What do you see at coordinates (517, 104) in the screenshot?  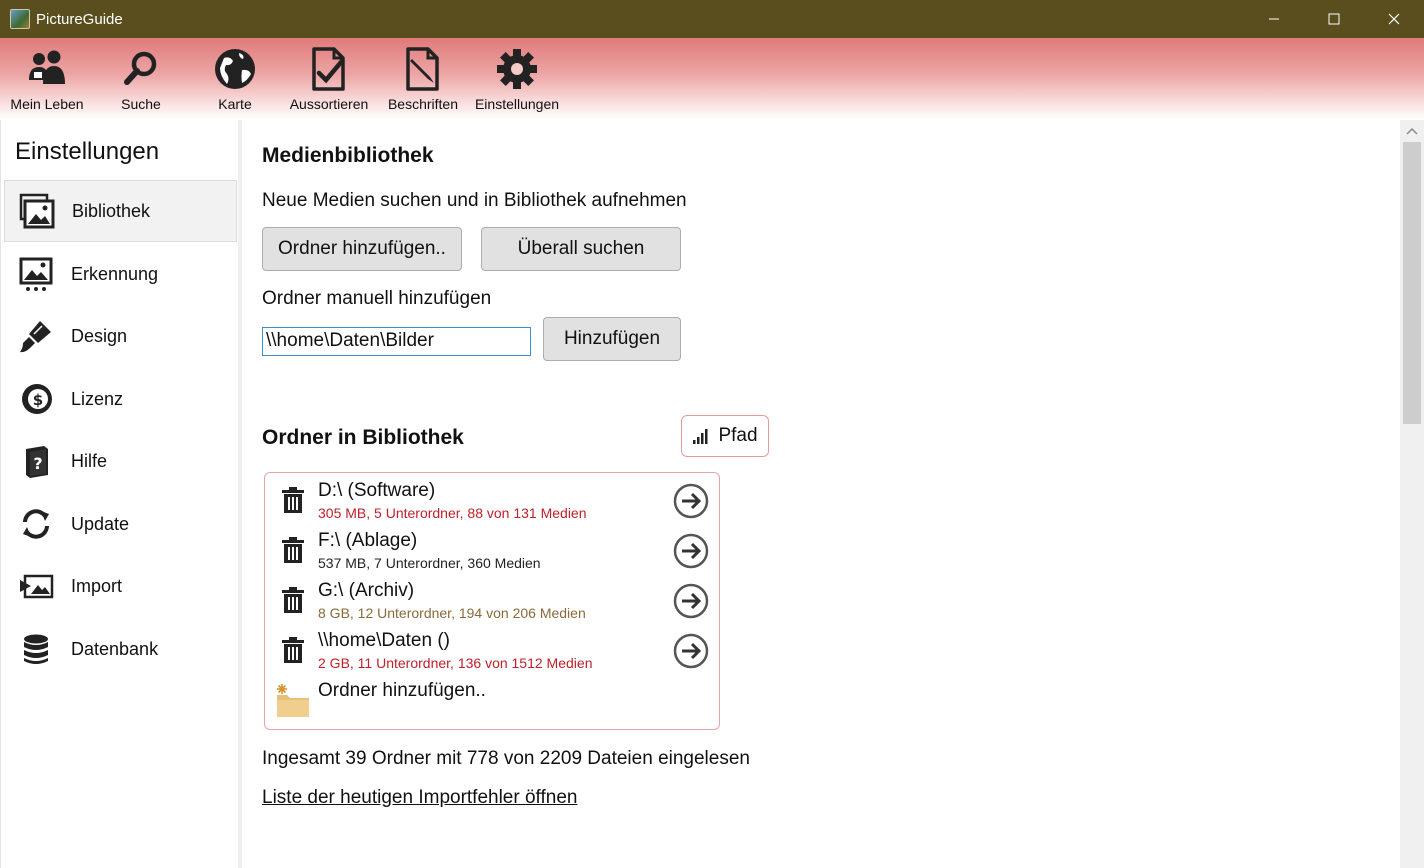 I see `toolbar-label: Einstellungen` at bounding box center [517, 104].